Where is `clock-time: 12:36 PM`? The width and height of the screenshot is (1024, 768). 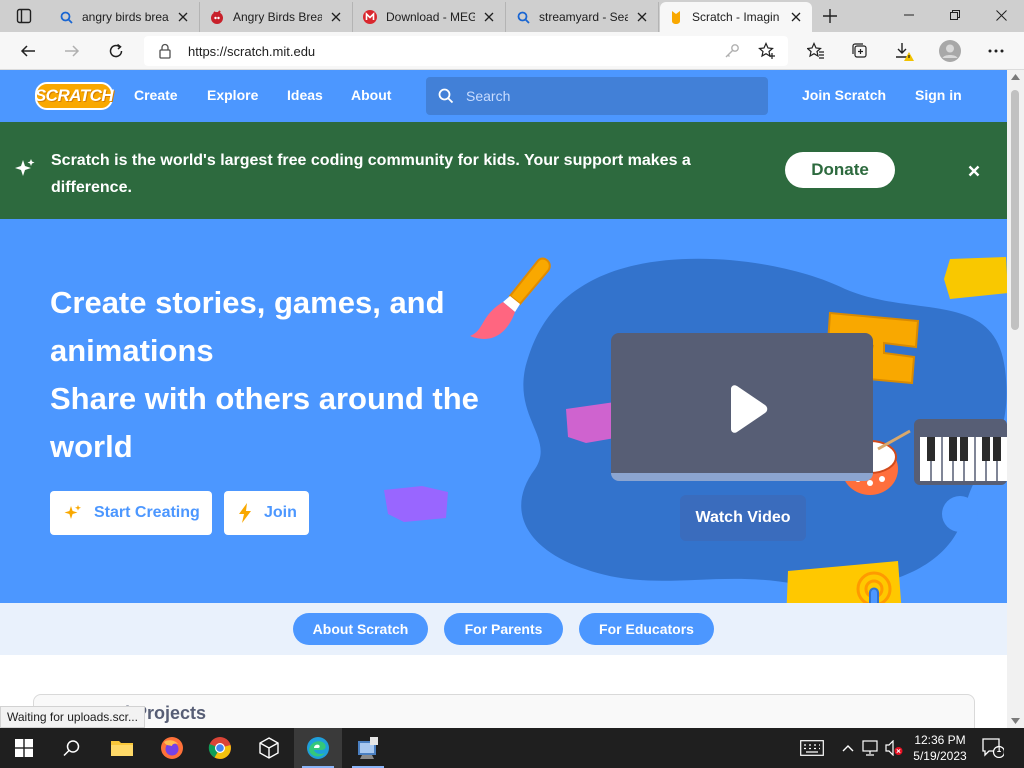 clock-time: 12:36 PM is located at coordinates (940, 740).